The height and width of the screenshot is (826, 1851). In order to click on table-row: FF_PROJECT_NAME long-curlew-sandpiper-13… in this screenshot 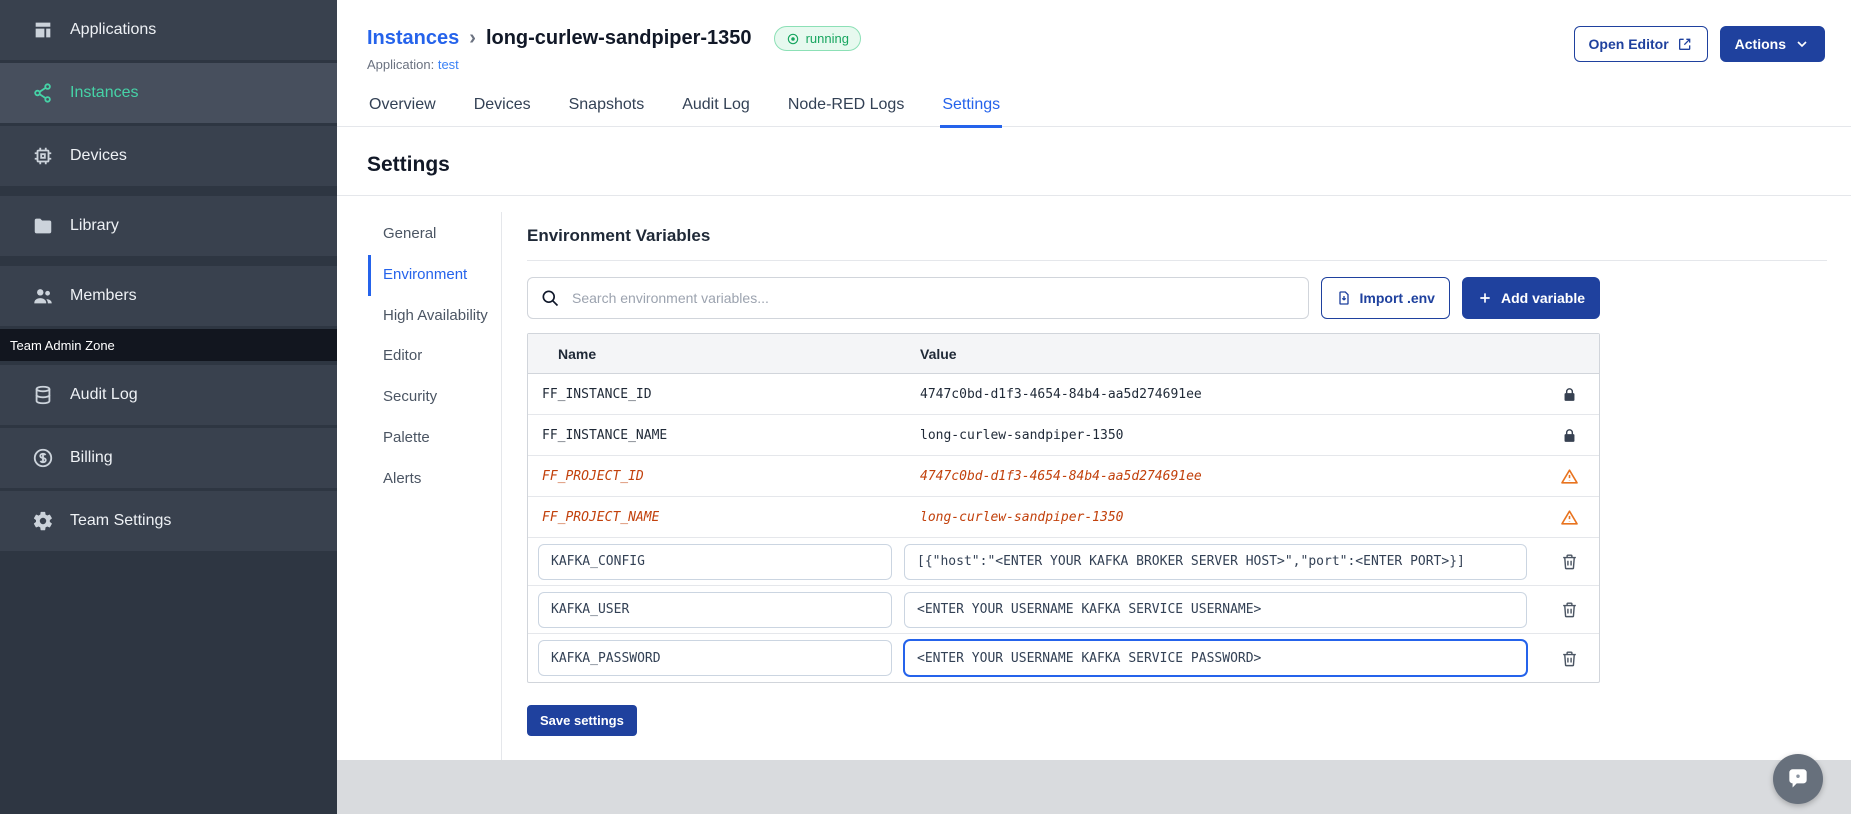, I will do `click(1063, 517)`.